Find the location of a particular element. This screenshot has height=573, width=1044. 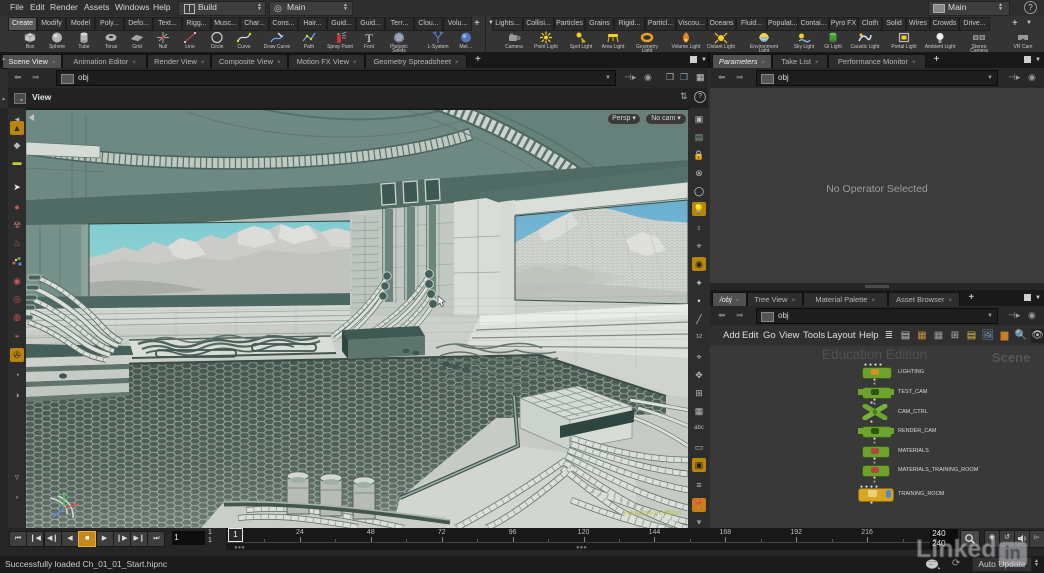

svg-text: T is located at coordinates (369, 38).